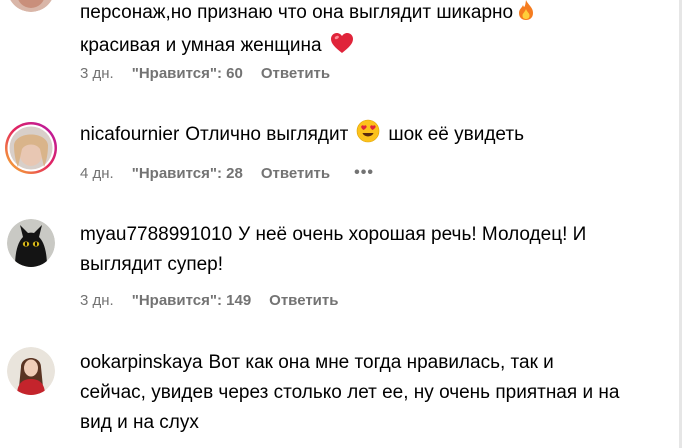  What do you see at coordinates (342, 48) in the screenshot?
I see `heart-emoji-icon` at bounding box center [342, 48].